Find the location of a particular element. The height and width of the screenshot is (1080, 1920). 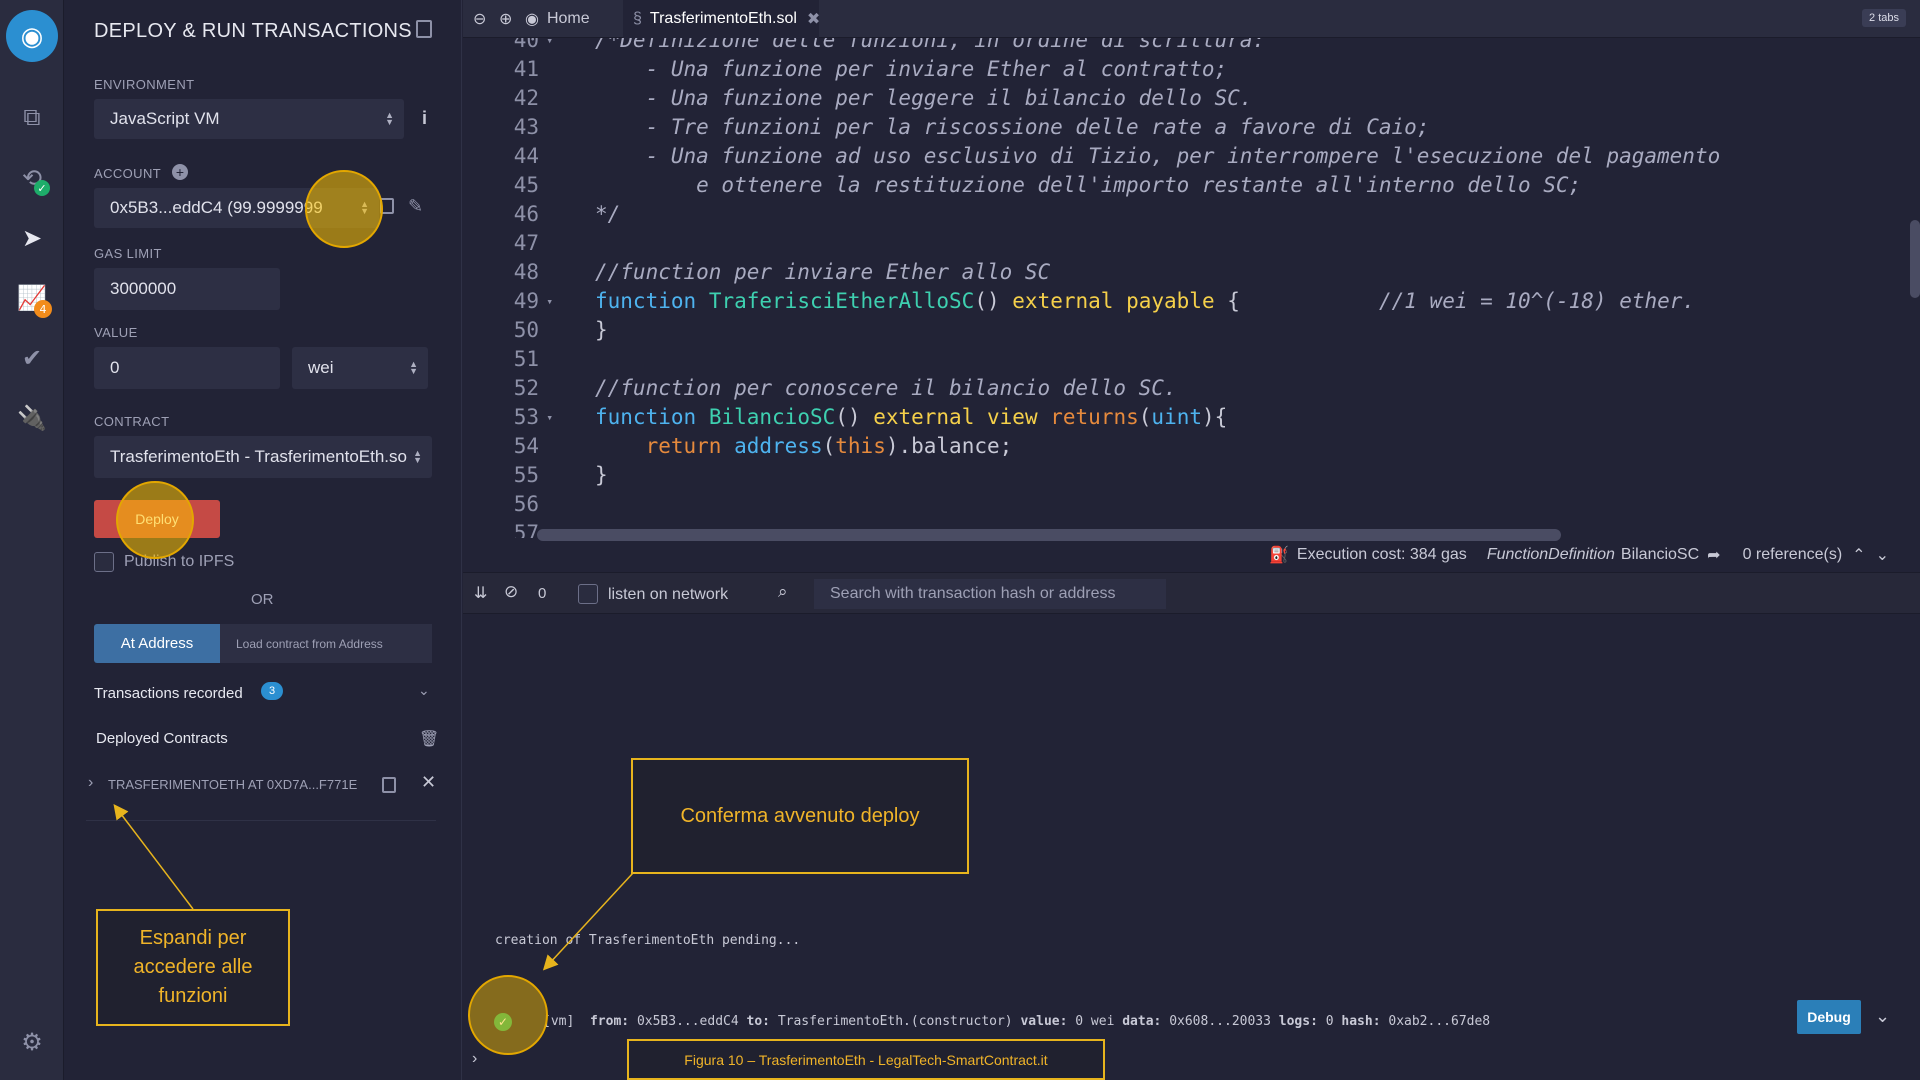

keyword: this is located at coordinates (860, 446).